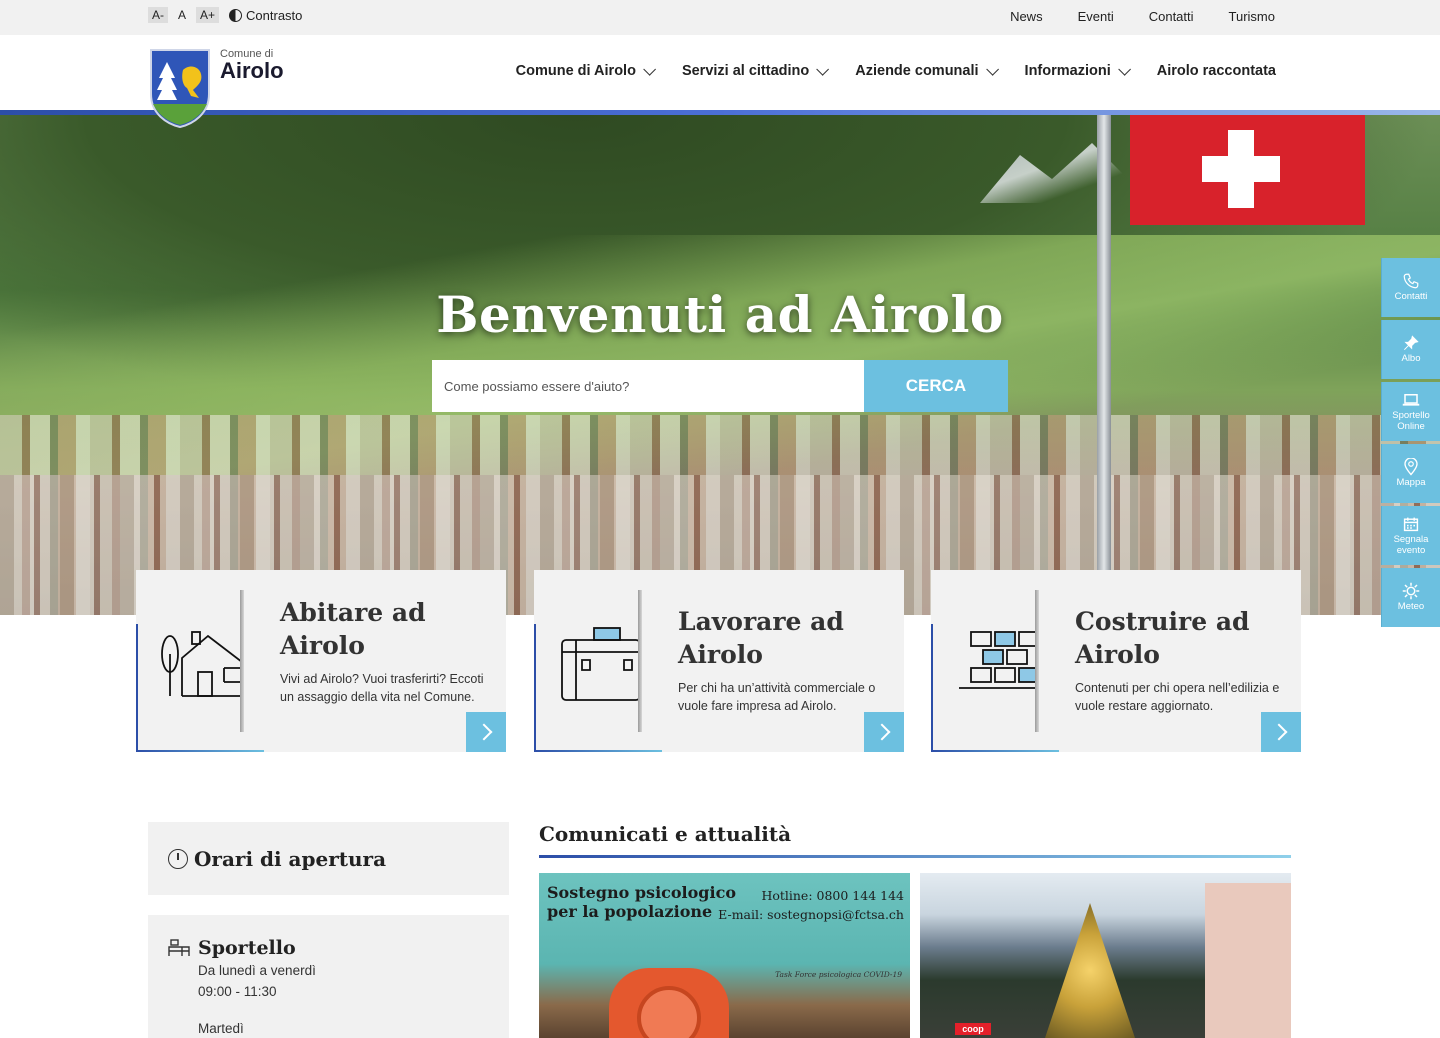 The image size is (1440, 1038). Describe the element at coordinates (915, 856) in the screenshot. I see `news-title-underline` at that location.